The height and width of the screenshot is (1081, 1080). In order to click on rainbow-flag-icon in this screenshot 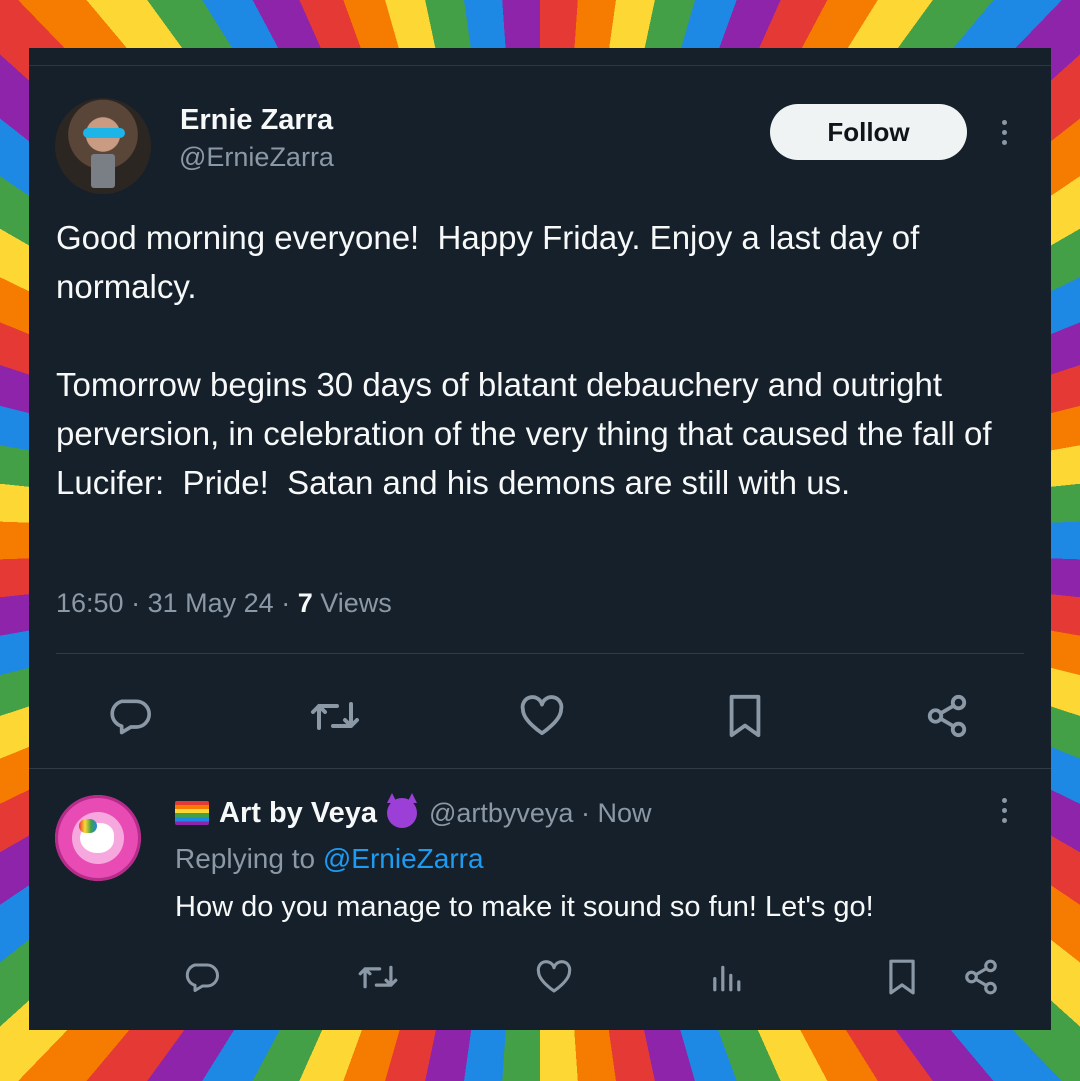, I will do `click(192, 813)`.